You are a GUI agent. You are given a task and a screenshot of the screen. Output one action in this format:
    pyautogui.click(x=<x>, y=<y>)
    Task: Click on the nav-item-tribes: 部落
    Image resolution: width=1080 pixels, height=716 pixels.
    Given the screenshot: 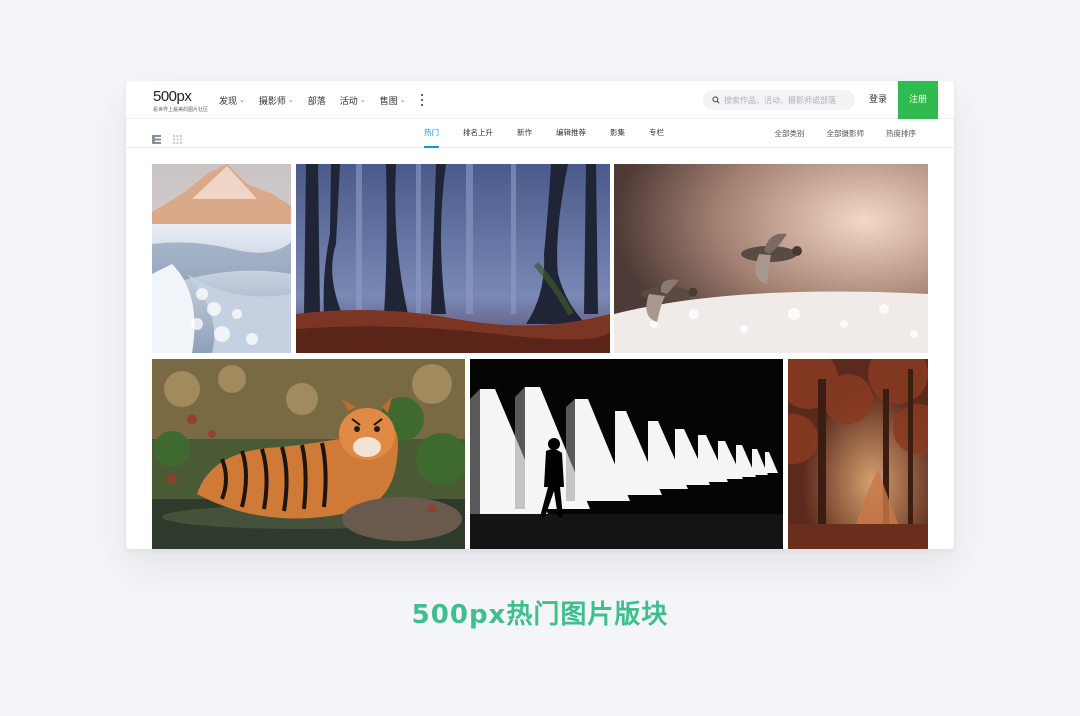 What is the action you would take?
    pyautogui.click(x=317, y=100)
    